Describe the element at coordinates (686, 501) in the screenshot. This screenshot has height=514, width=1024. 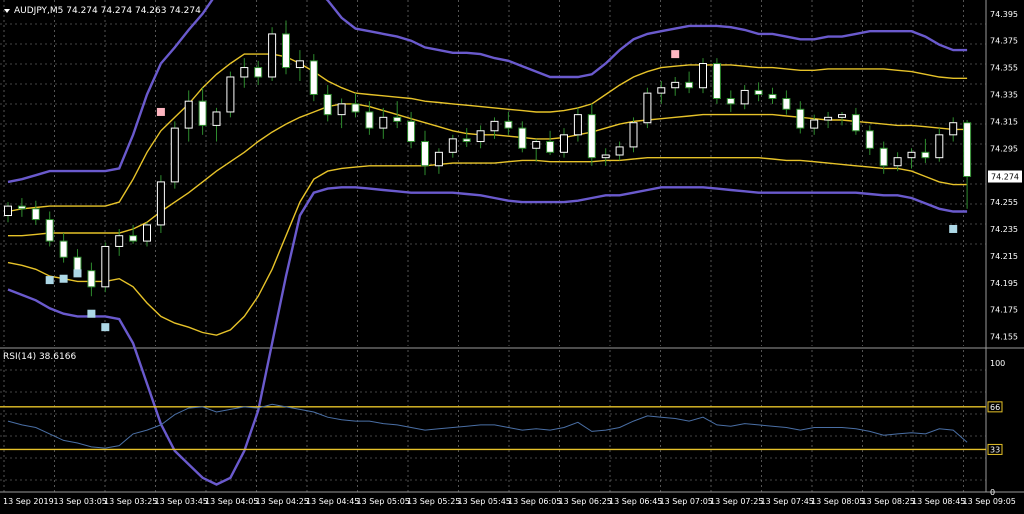
I see `time-tick-label: 13 Sep 07:05` at that location.